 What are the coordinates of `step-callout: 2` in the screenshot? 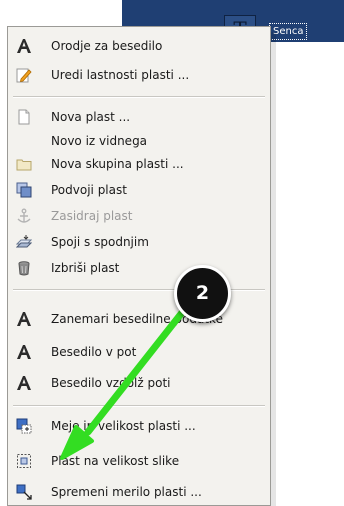 It's located at (202, 293).